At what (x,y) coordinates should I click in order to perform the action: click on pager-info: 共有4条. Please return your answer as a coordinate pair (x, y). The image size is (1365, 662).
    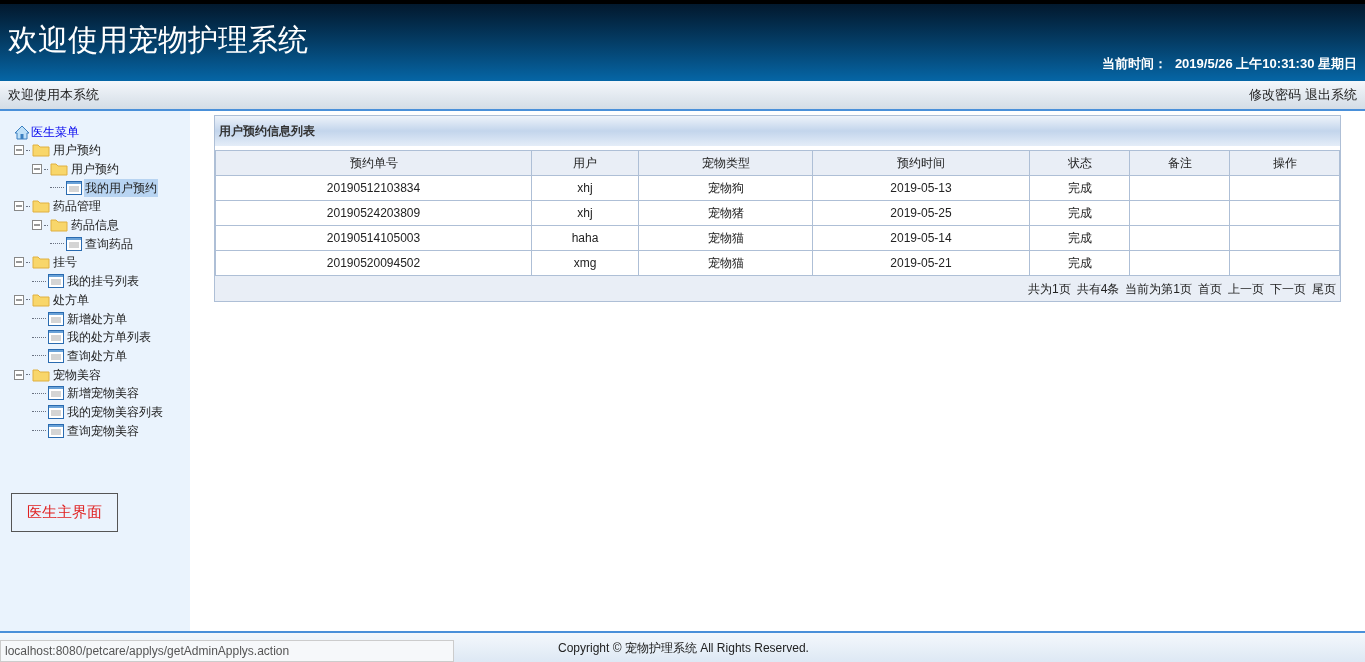
    Looking at the image, I should click on (1098, 289).